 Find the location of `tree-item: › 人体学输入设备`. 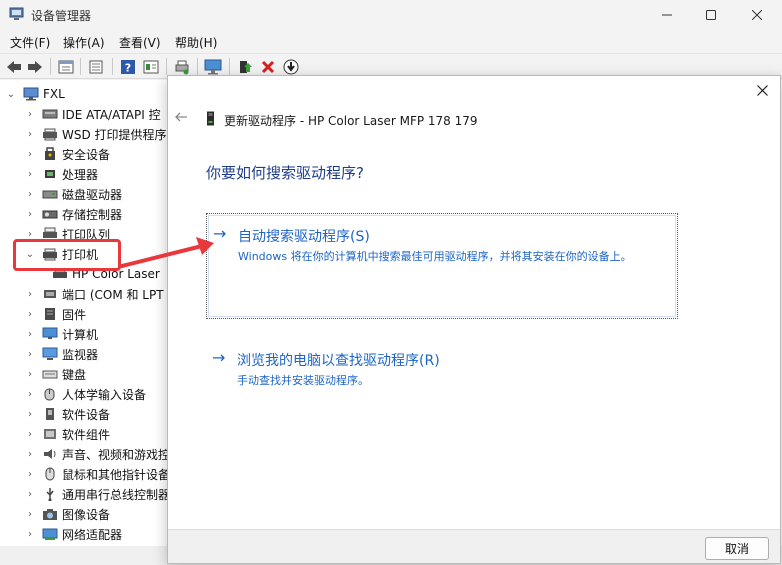

tree-item: › 人体学输入设备 is located at coordinates (85, 394).